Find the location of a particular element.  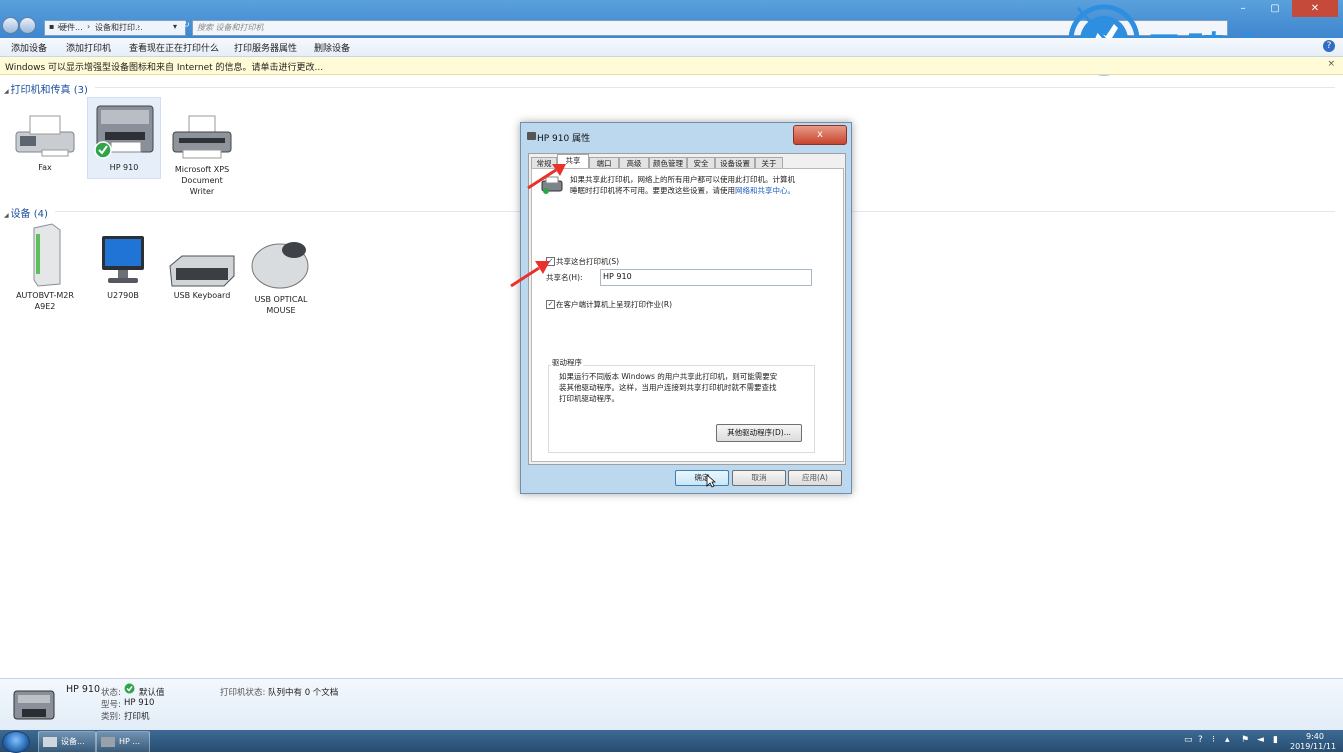

help-tray-icon: ? is located at coordinates (1200, 740).